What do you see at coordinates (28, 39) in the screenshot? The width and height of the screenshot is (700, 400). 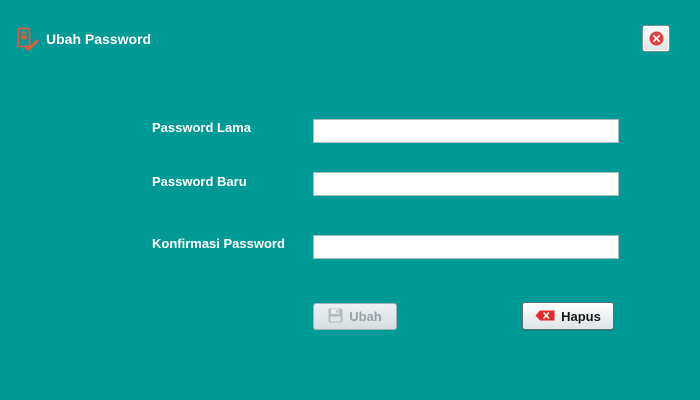 I see `password-change-icon` at bounding box center [28, 39].